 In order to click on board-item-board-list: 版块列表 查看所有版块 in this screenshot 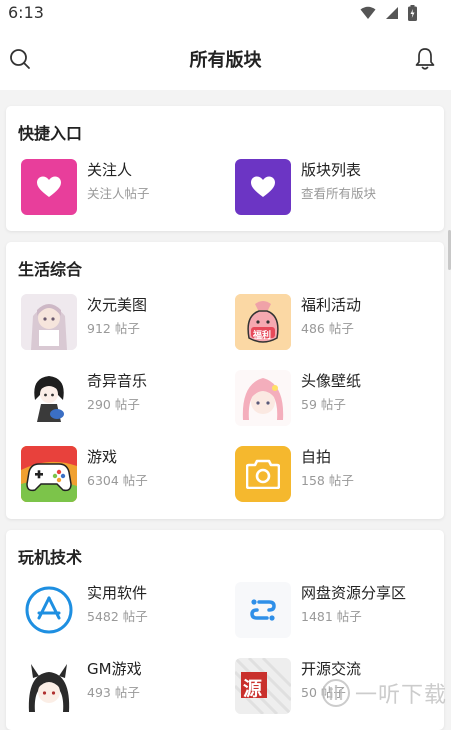, I will do `click(337, 190)`.